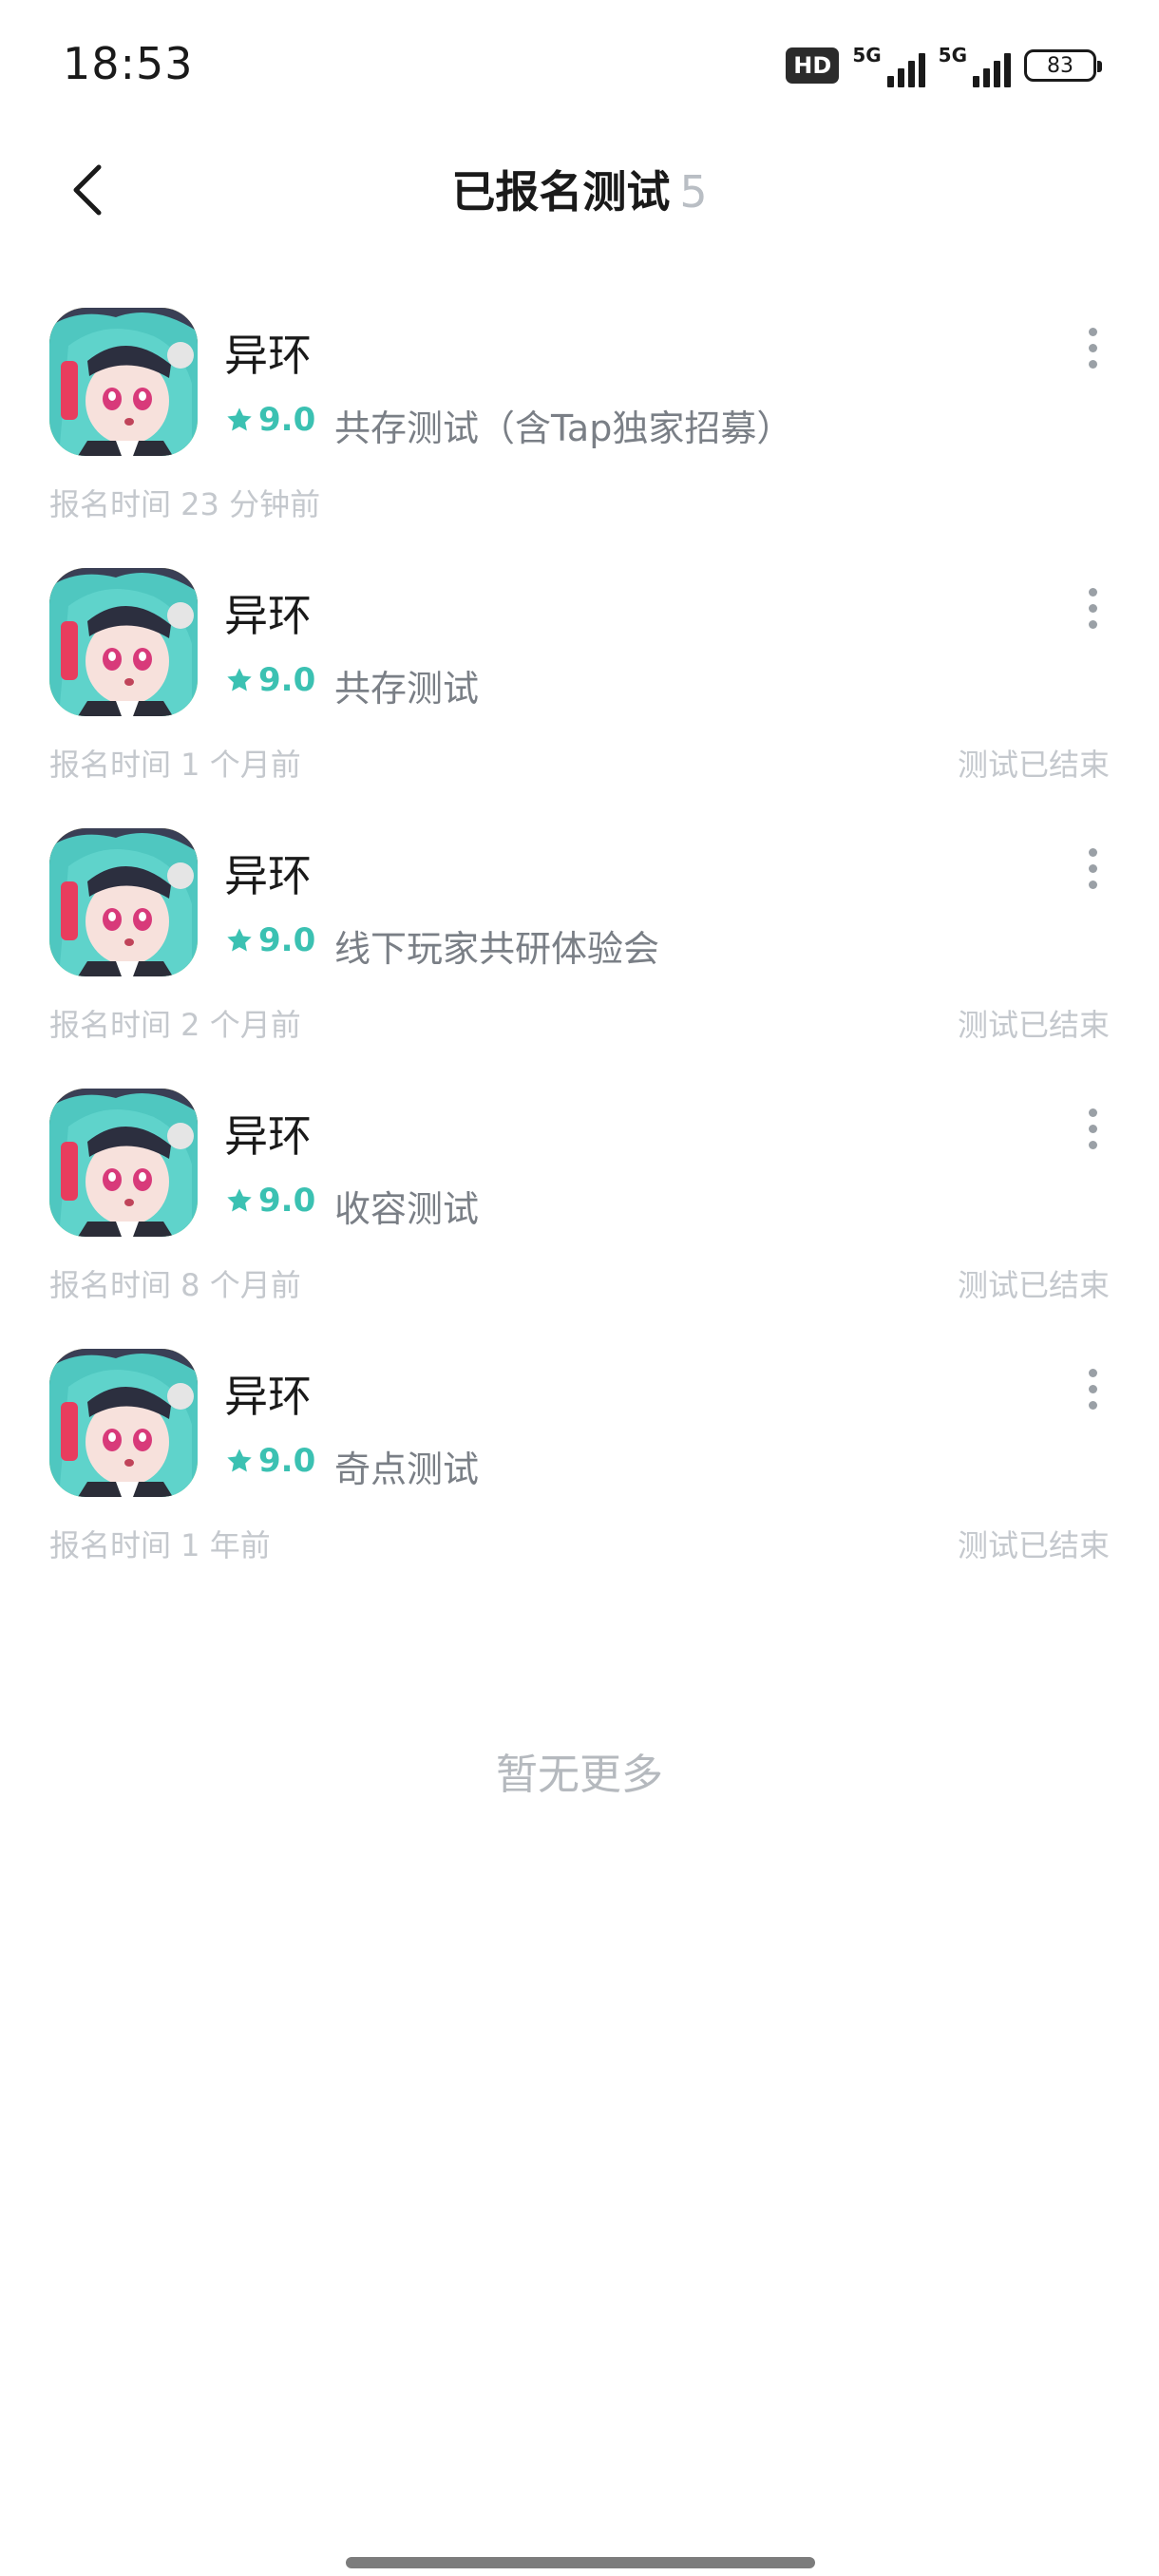  I want to click on test-list-item: 异环 9.0 共存测试（含Tap独家招募） 报名时间 23 分钟前, so click(579, 424).